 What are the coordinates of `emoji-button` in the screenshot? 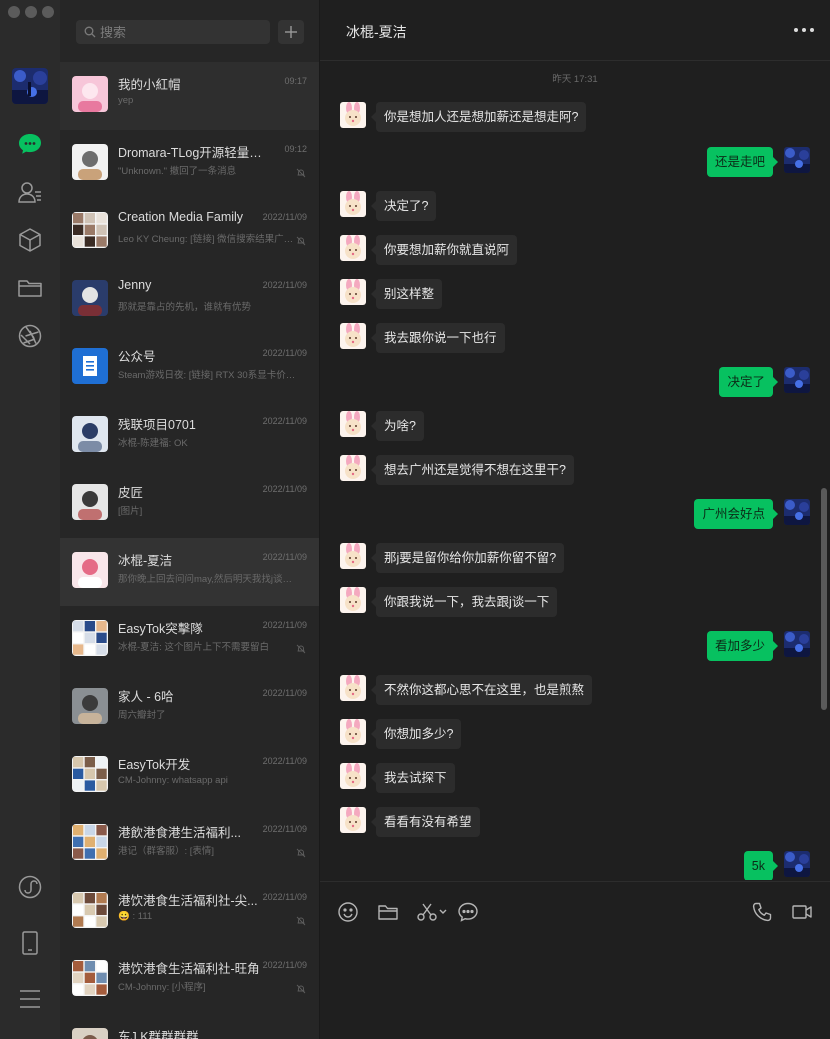 It's located at (348, 912).